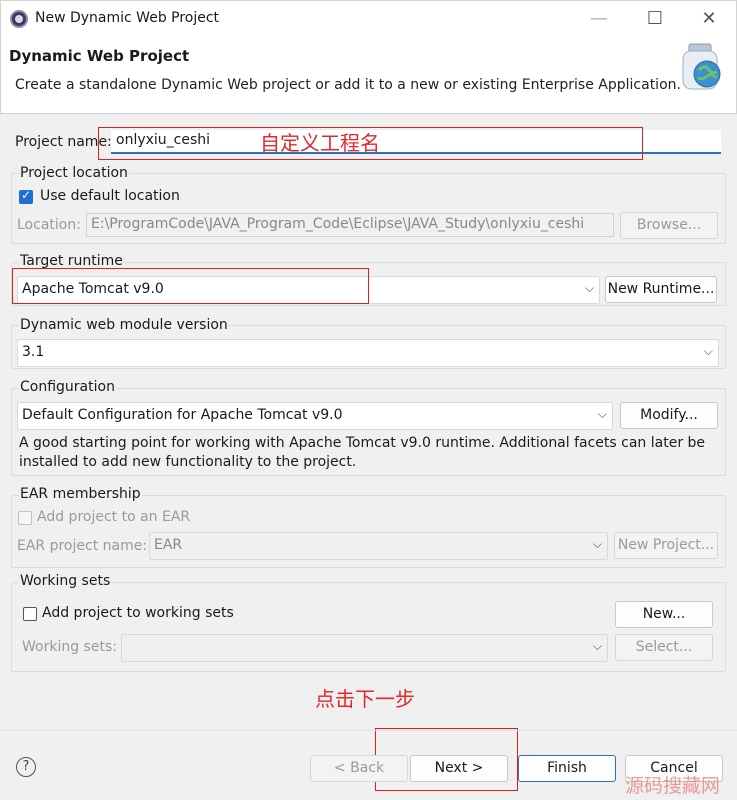 The height and width of the screenshot is (800, 737). Describe the element at coordinates (459, 768) in the screenshot. I see `next-button: Next >` at that location.